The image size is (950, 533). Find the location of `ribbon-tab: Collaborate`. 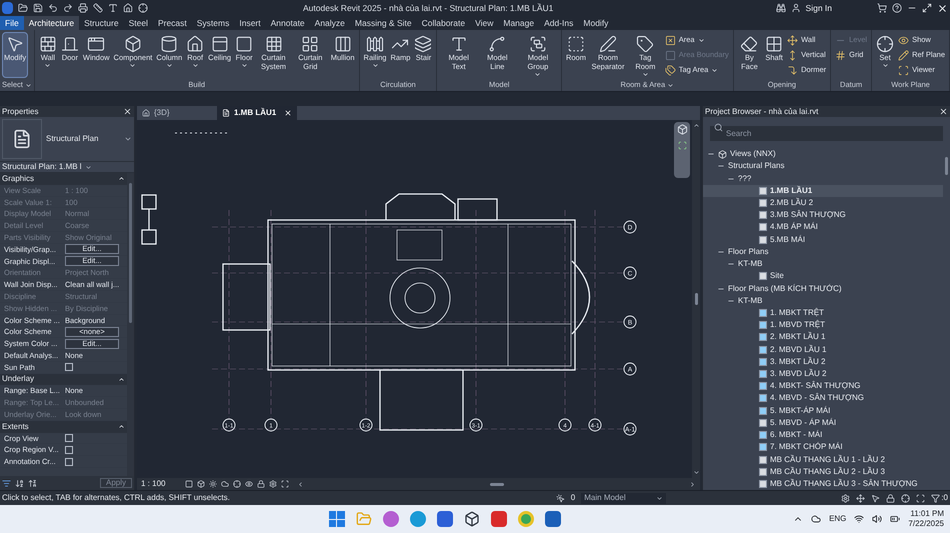

ribbon-tab: Collaborate is located at coordinates (443, 23).